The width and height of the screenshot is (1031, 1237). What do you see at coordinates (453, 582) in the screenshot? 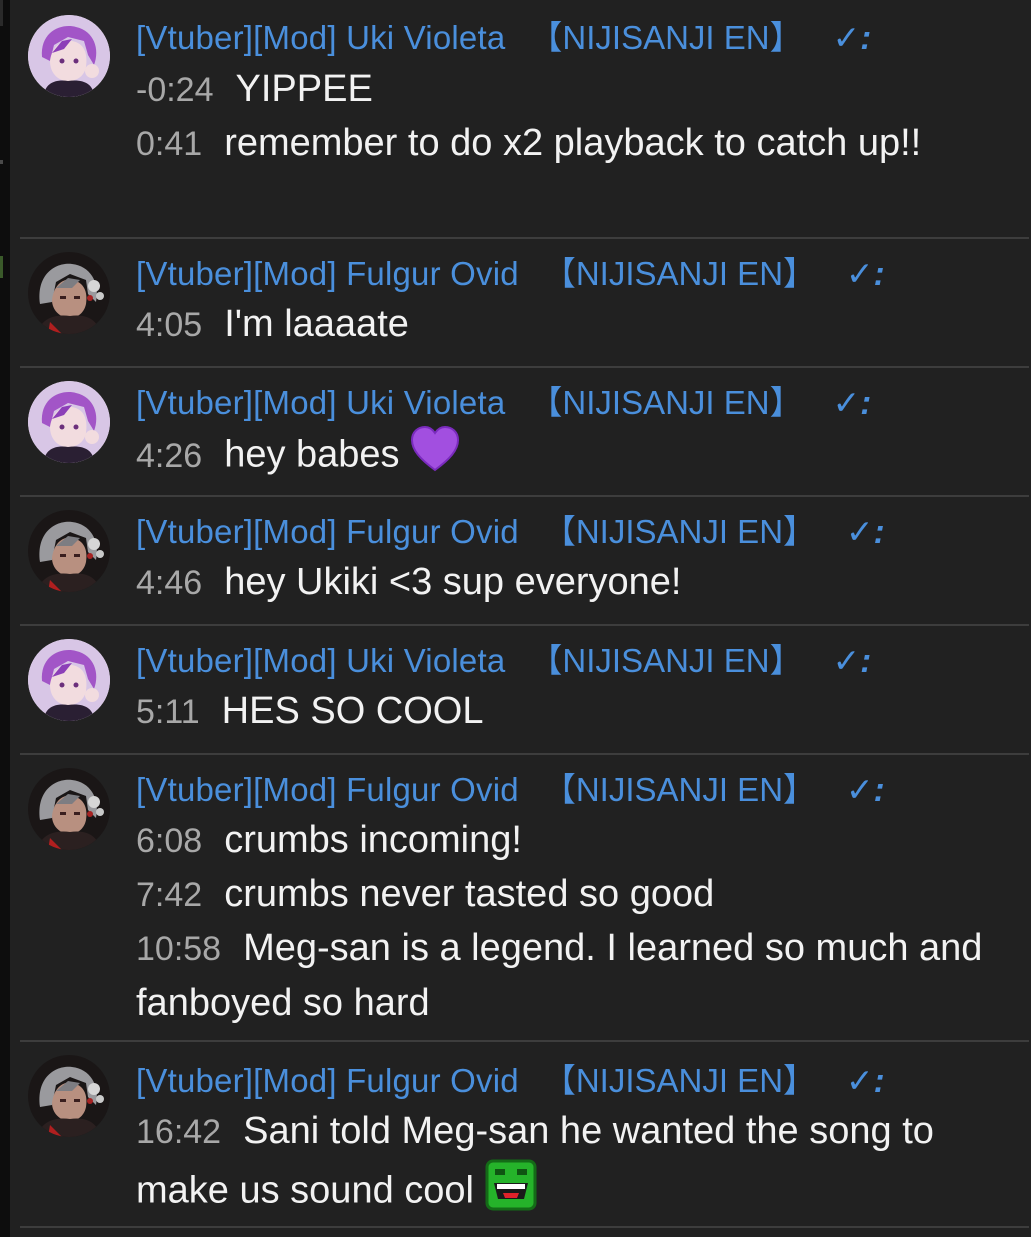
I see `message-text: hey Ukiki <3 sup everyone!` at bounding box center [453, 582].